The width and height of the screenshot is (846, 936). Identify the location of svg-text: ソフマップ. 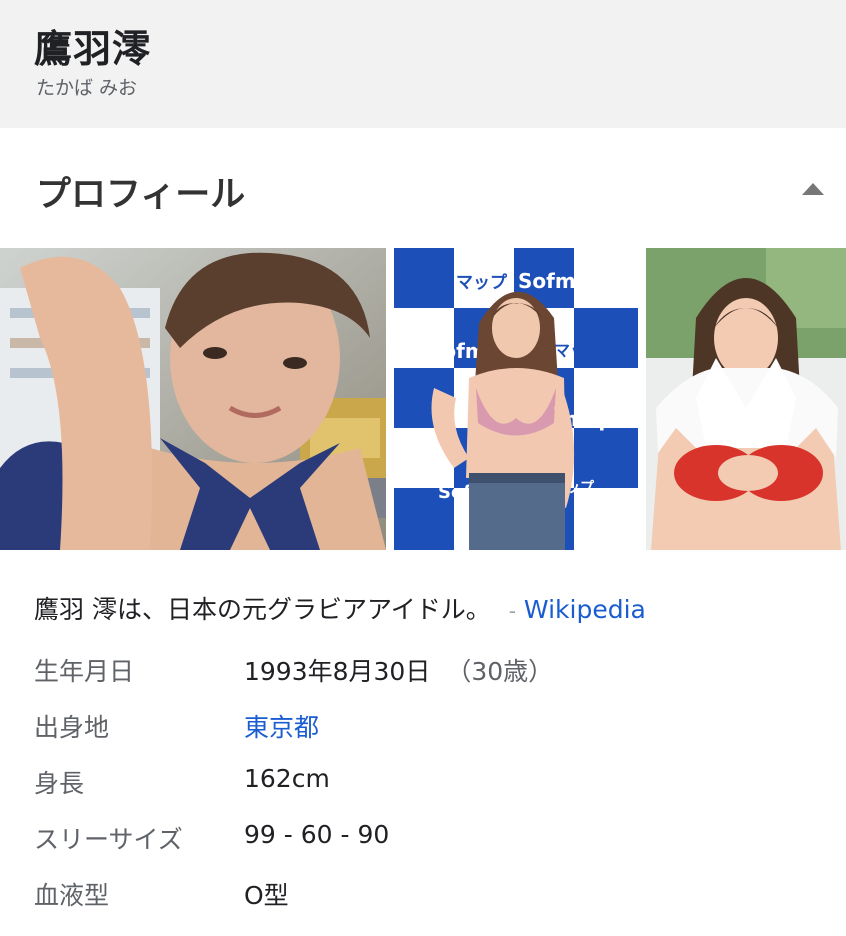
(465, 282).